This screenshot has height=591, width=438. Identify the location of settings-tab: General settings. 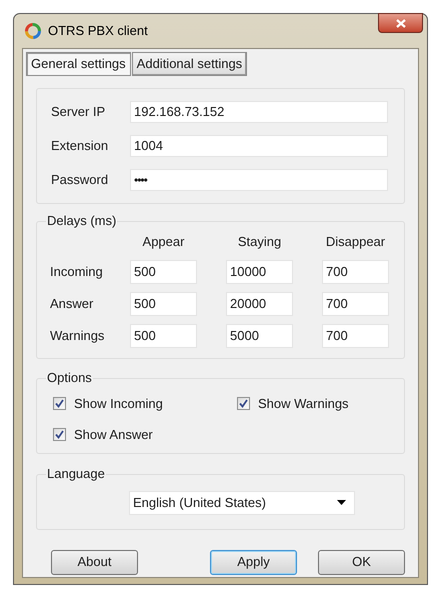
(78, 64).